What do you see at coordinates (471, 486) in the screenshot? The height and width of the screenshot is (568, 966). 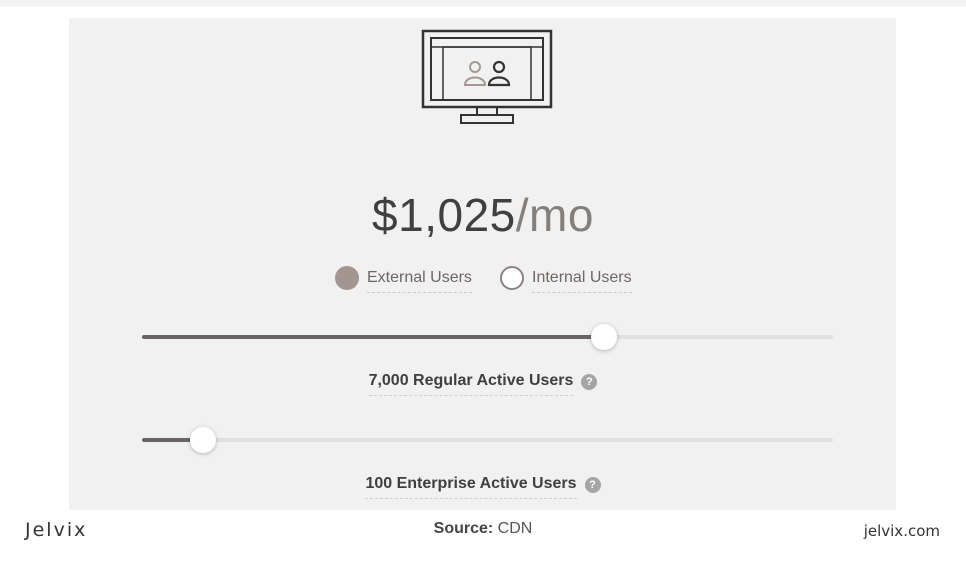 I see `enterprise-users-label: 100 Enterprise Active Users` at bounding box center [471, 486].